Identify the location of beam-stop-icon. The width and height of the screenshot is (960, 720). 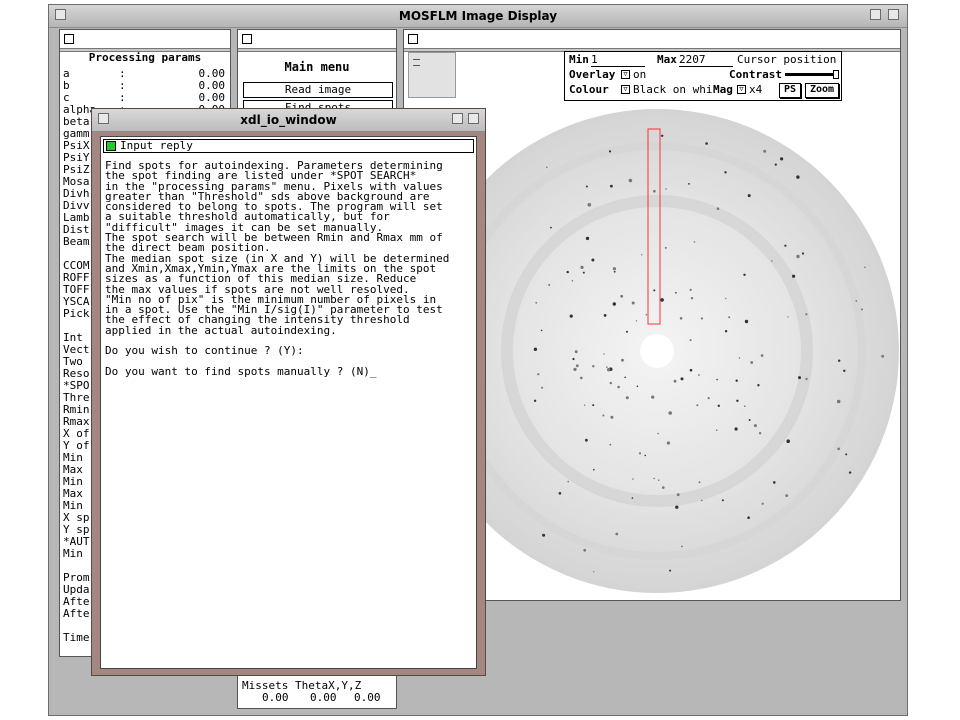
(657, 351).